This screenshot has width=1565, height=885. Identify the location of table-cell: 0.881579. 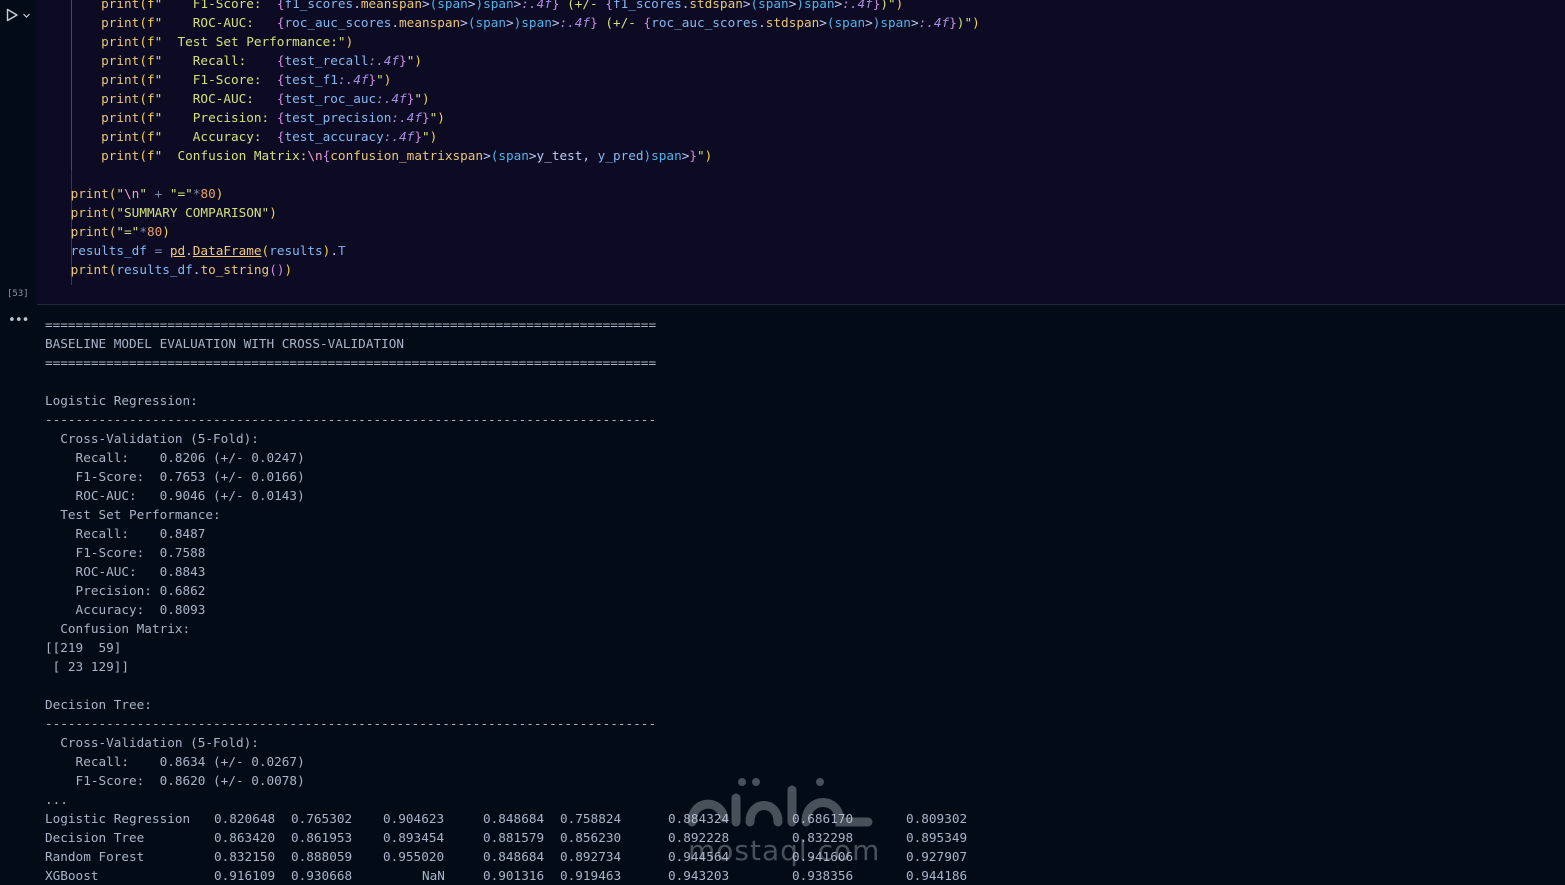
(514, 837).